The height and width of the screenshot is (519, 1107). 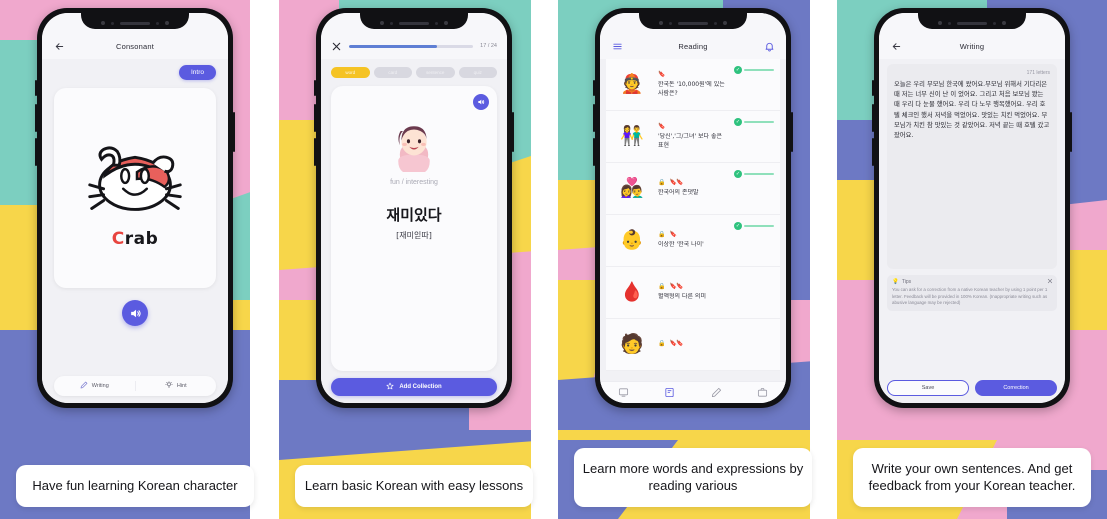 I want to click on nav-feed-icon, so click(x=670, y=392).